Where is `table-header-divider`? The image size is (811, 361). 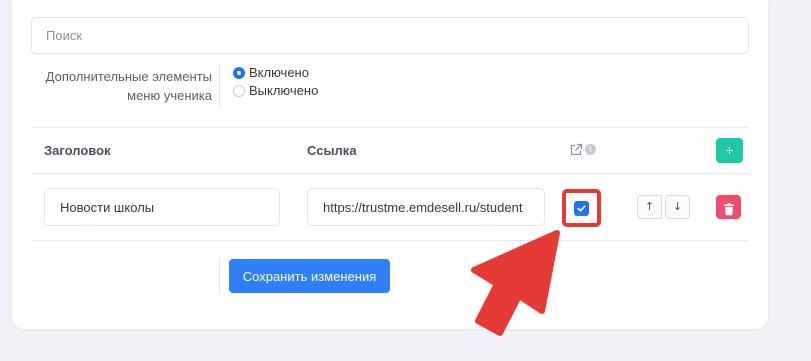 table-header-divider is located at coordinates (390, 173).